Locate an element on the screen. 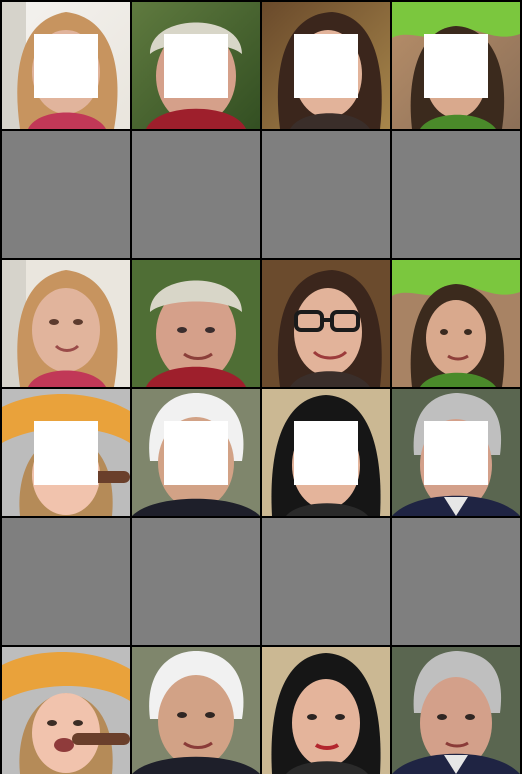  face-man-gray-hair-suit is located at coordinates (456, 710).